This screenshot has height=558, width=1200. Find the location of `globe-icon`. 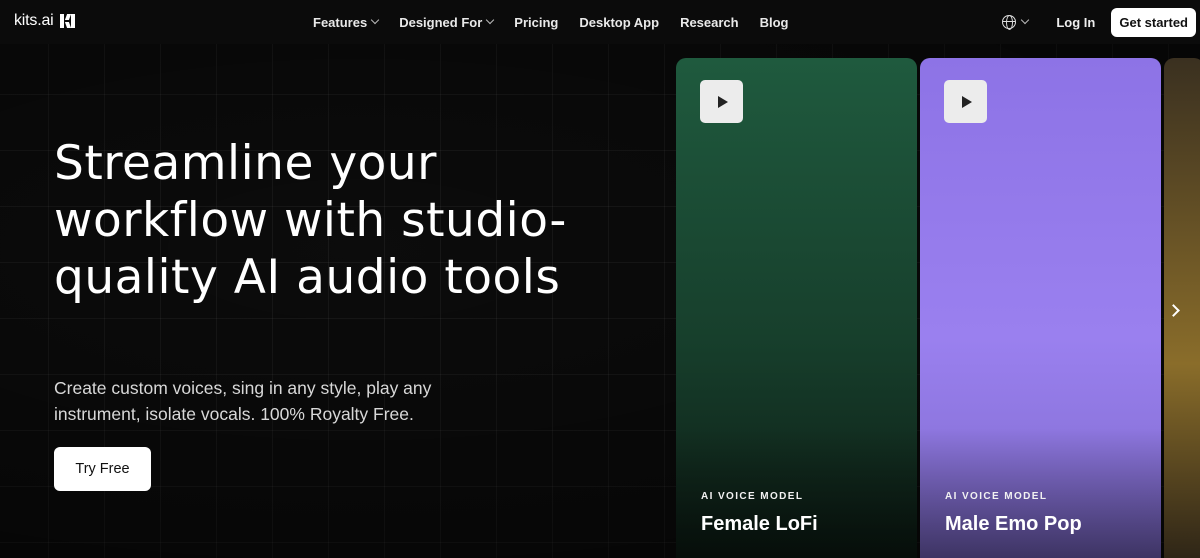

globe-icon is located at coordinates (1009, 22).